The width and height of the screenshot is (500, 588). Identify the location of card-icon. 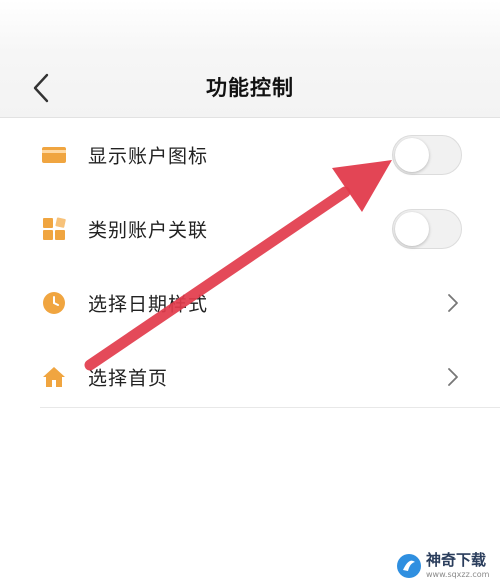
(54, 155).